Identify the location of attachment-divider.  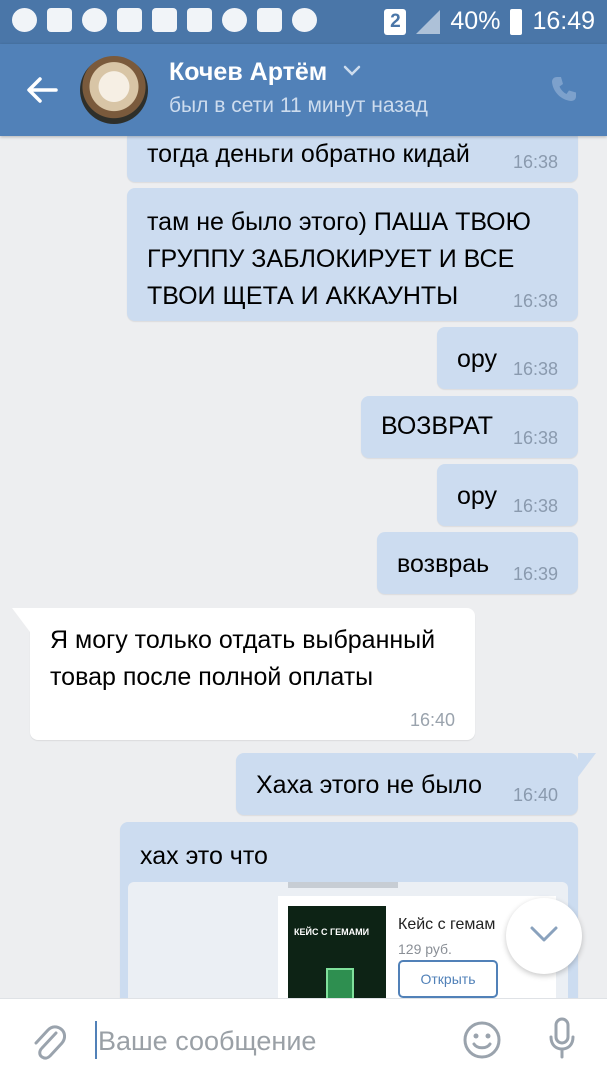
(343, 885).